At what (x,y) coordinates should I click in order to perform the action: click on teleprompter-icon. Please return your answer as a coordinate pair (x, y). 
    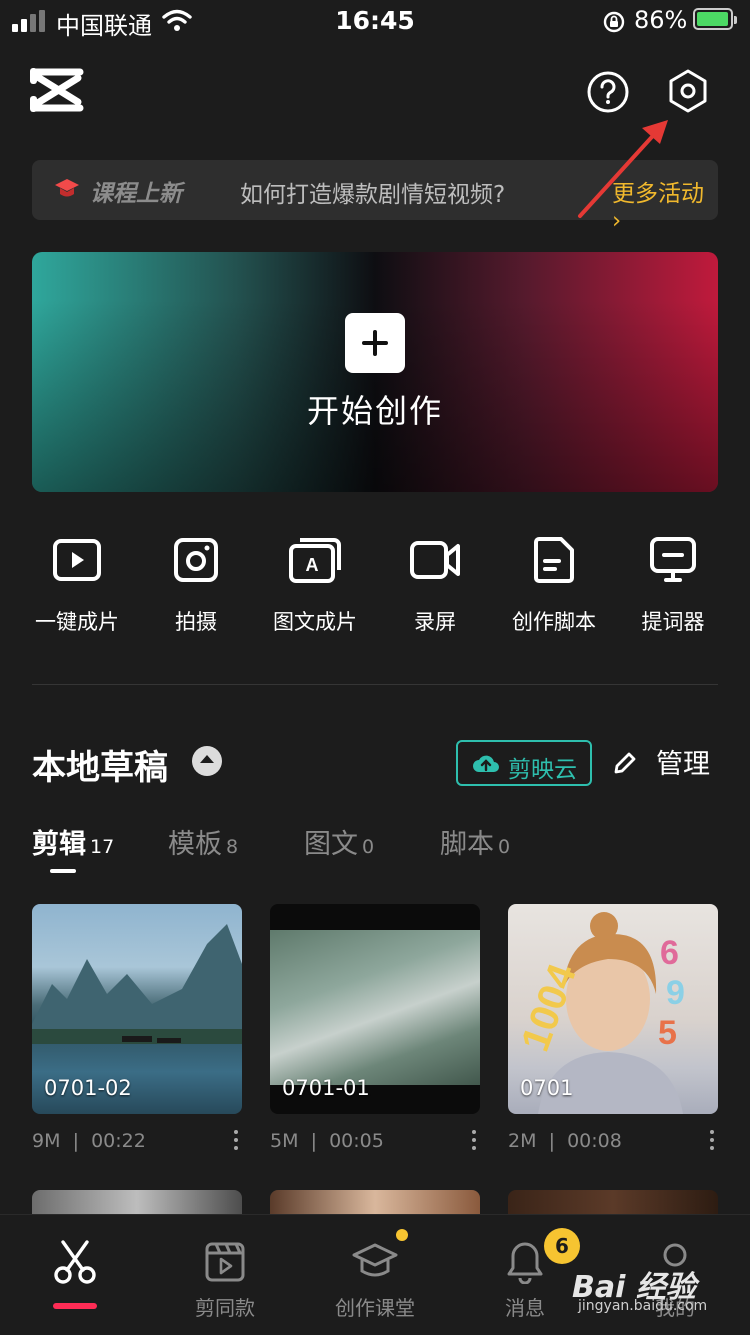
    Looking at the image, I should click on (673, 559).